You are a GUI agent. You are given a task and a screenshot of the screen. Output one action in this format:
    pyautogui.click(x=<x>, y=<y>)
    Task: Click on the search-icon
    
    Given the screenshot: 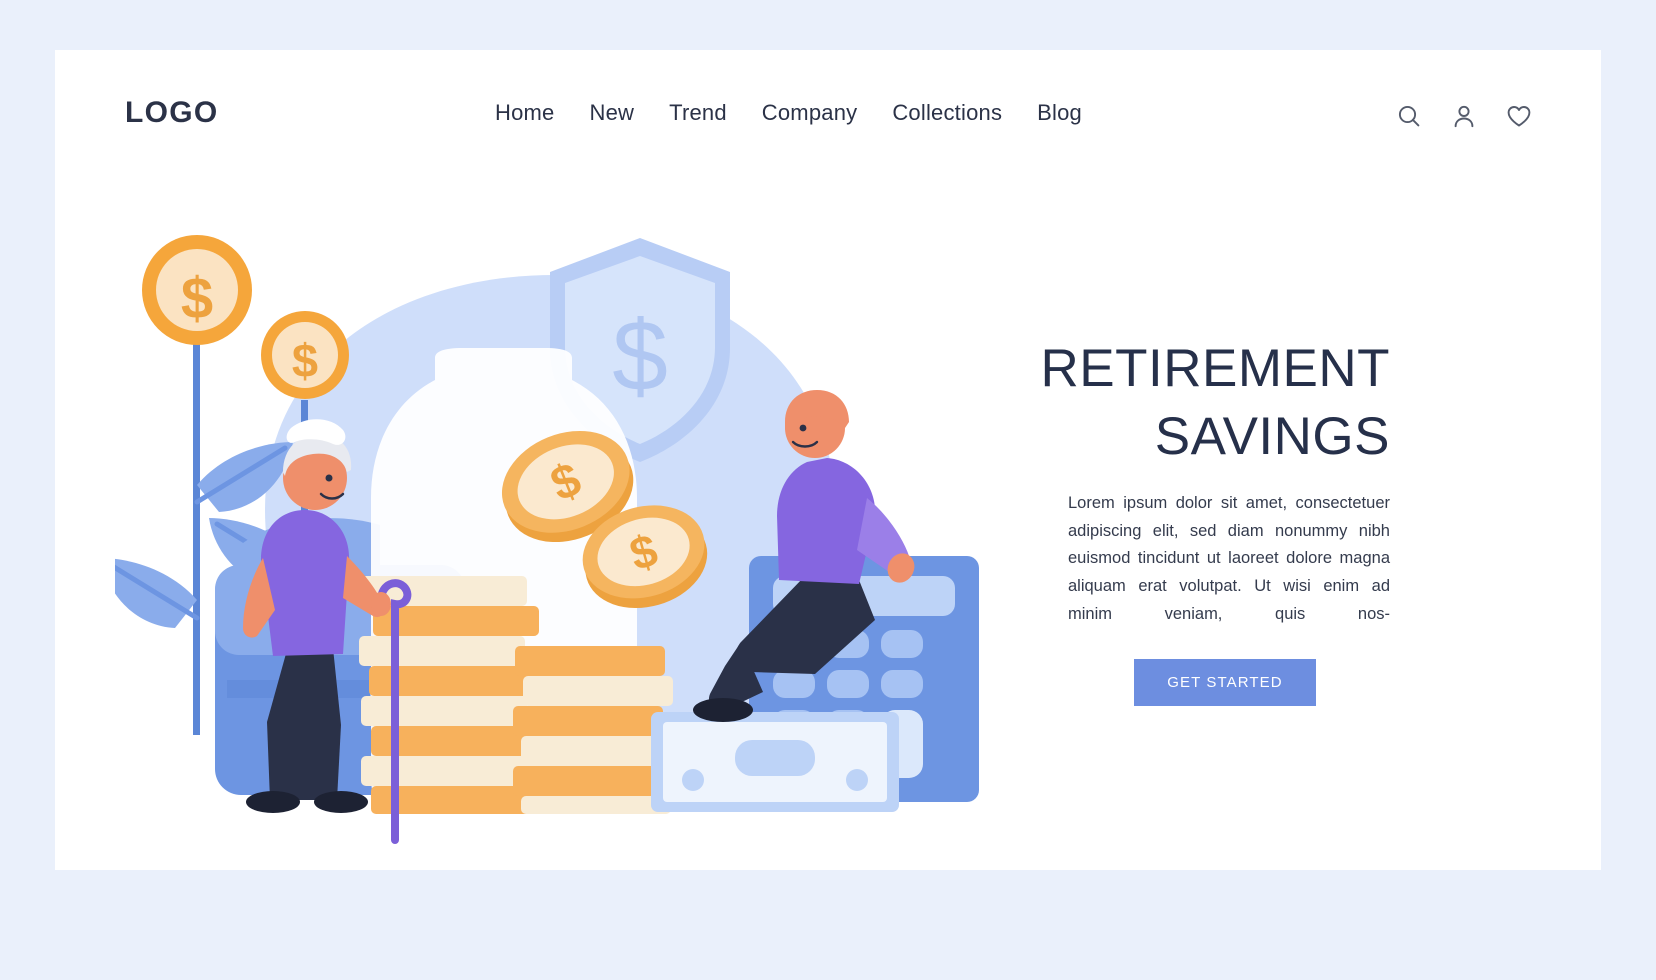 What is the action you would take?
    pyautogui.click(x=1409, y=116)
    